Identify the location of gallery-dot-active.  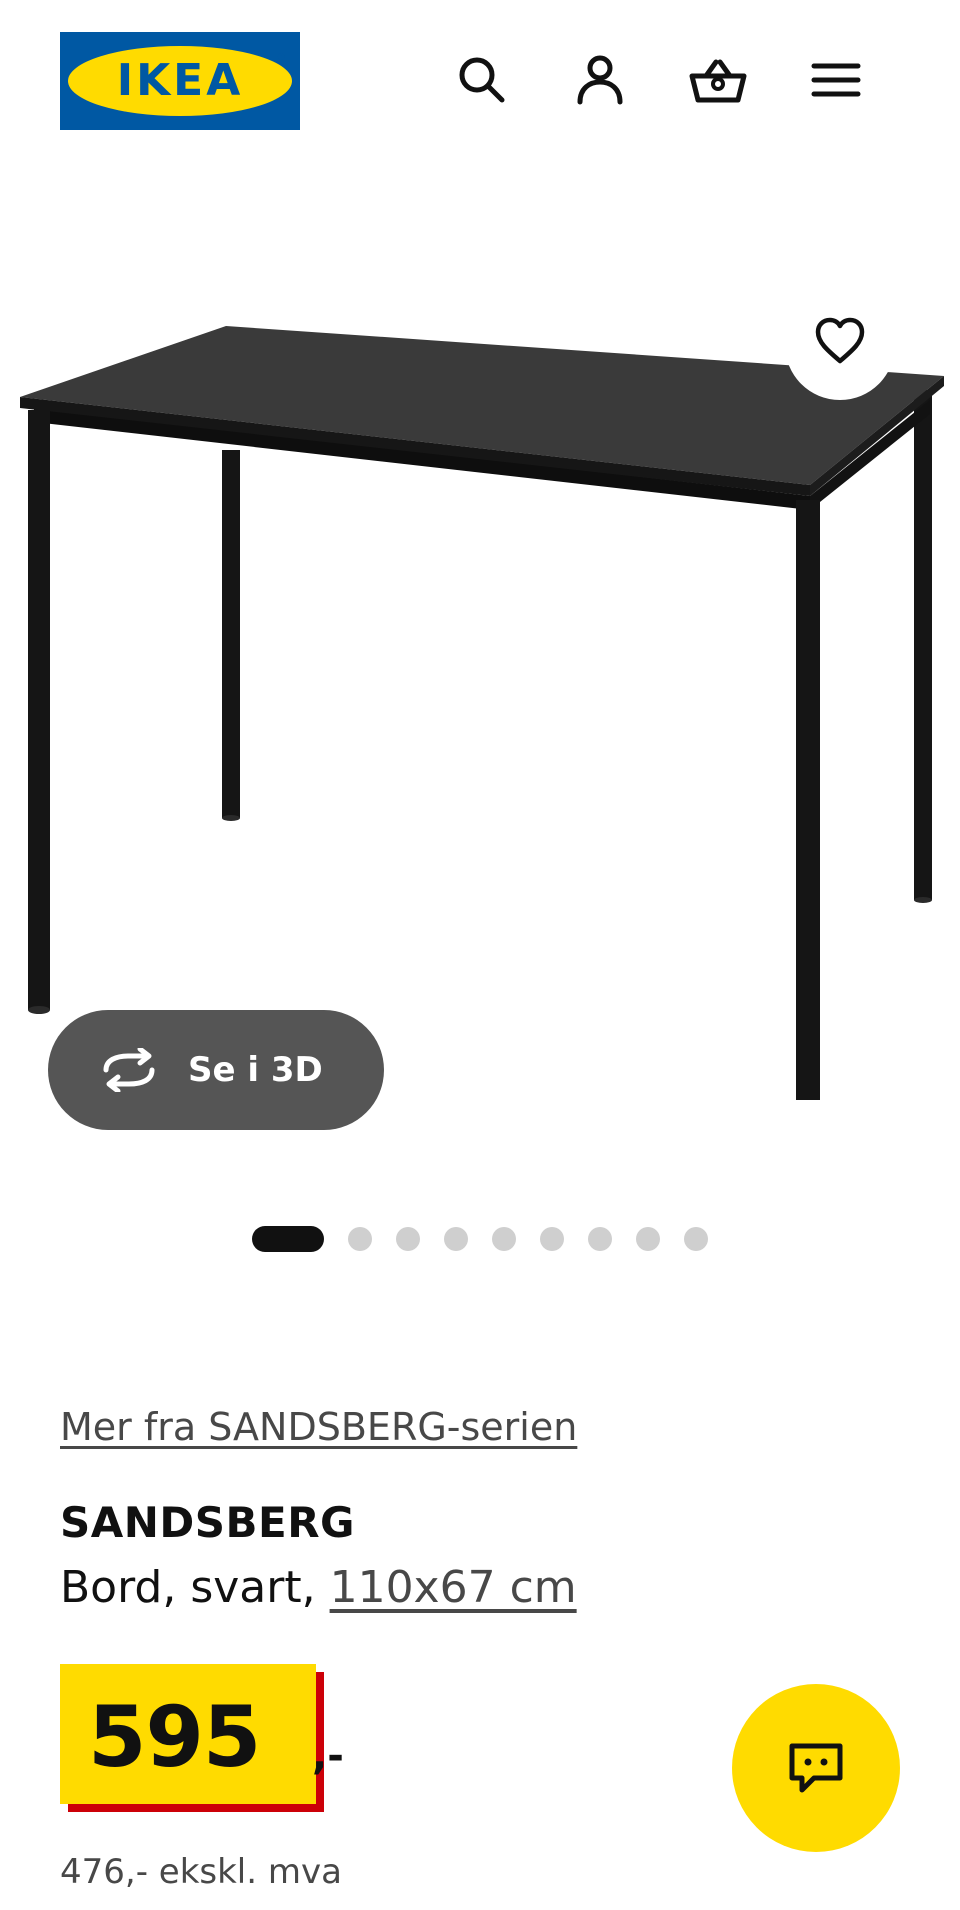
(288, 1239).